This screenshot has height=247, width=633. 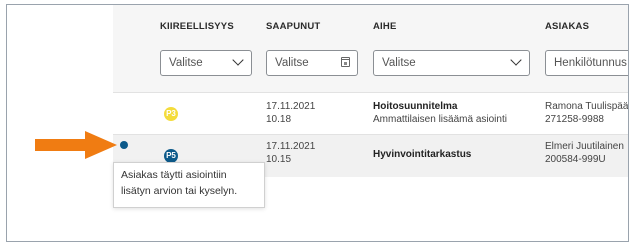 What do you see at coordinates (279, 119) in the screenshot?
I see `arrived-time: 10.18` at bounding box center [279, 119].